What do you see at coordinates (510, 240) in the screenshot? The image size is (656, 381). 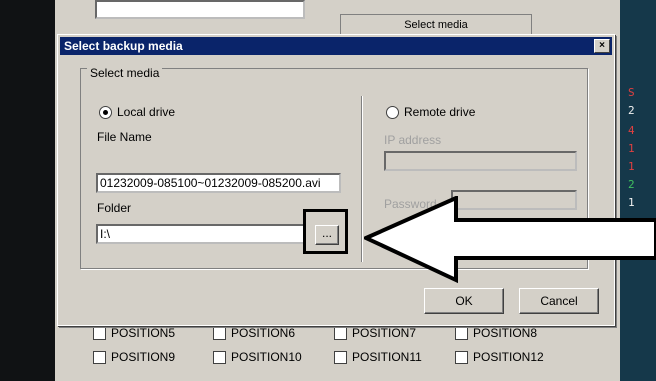 I see `annotation-arrow-icon` at bounding box center [510, 240].